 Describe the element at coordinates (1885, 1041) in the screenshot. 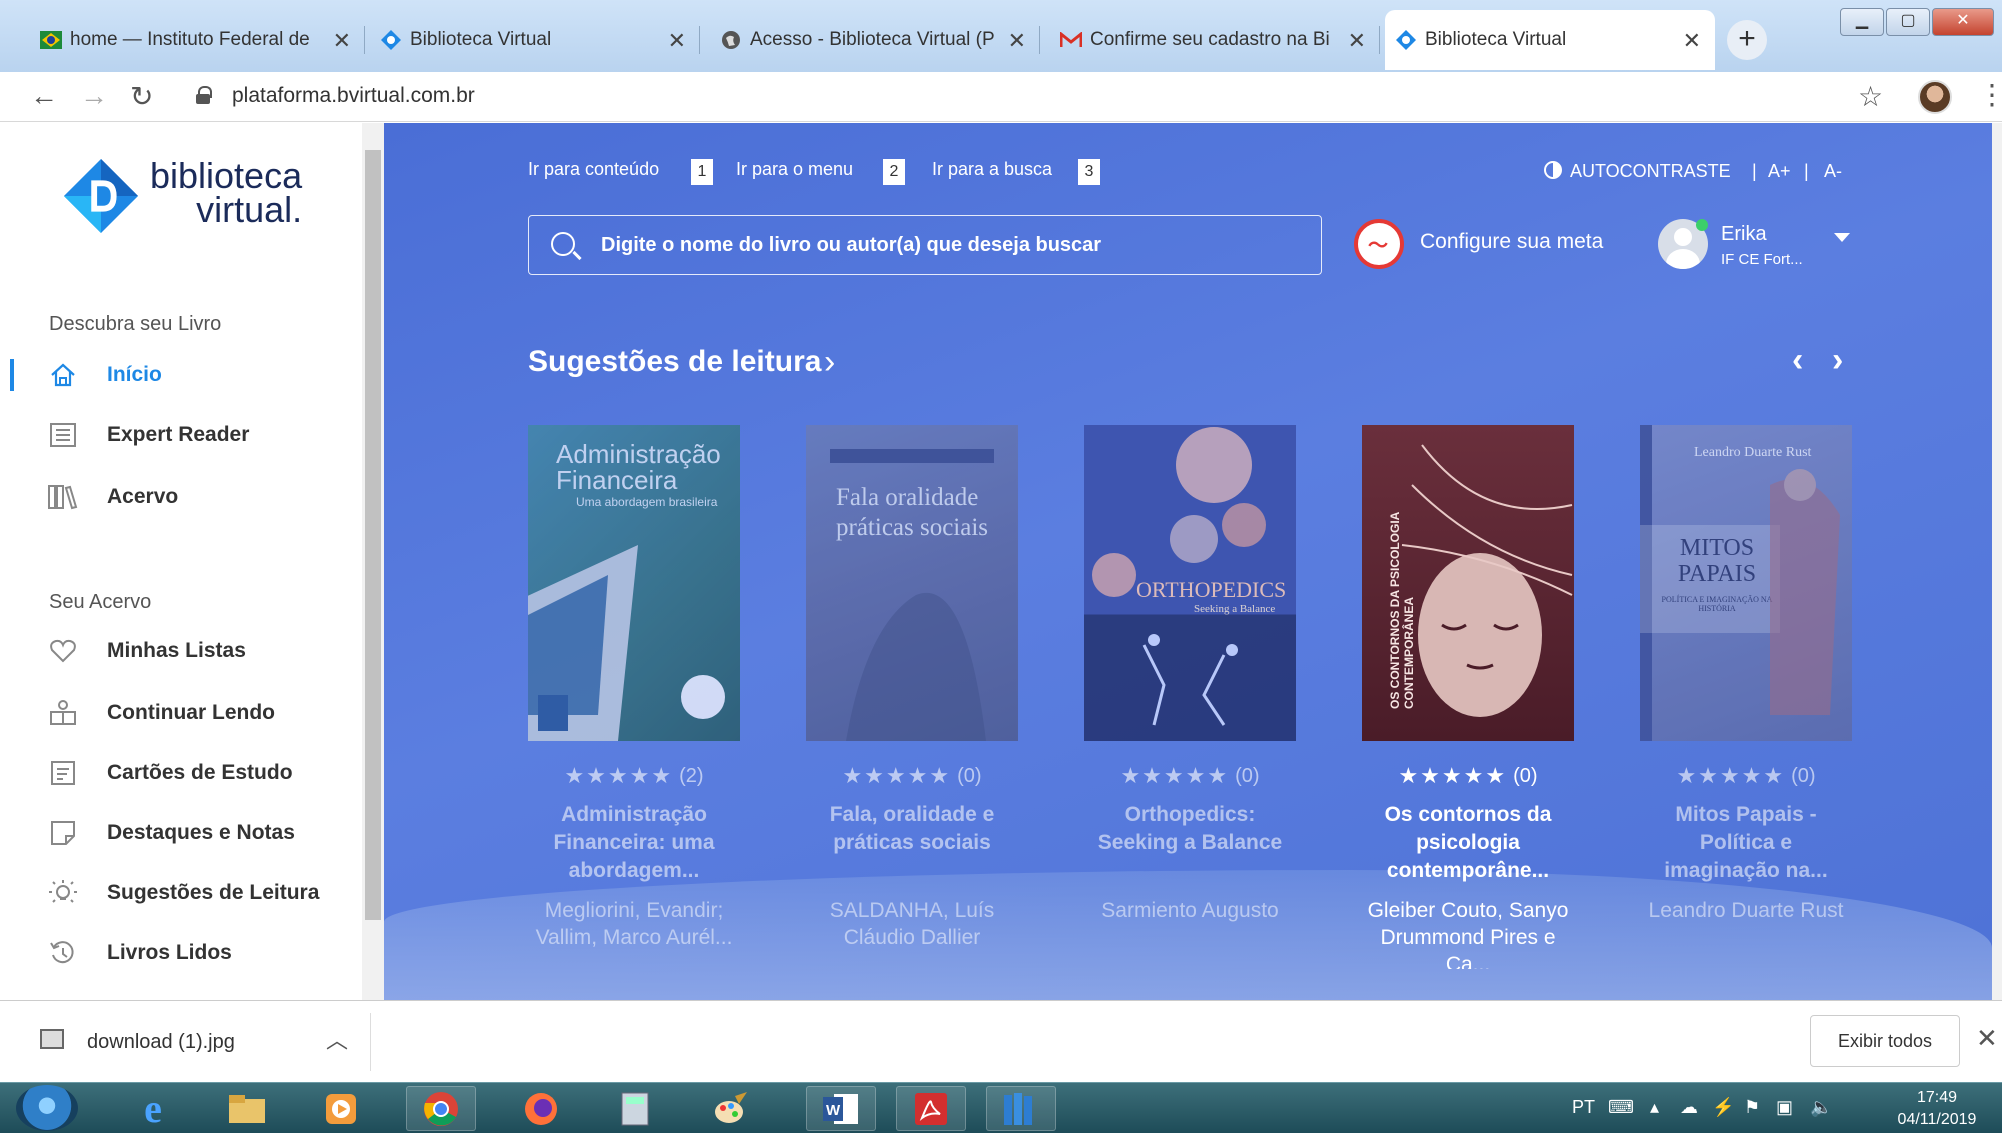

I see `show-all-downloads-button: Exibir todos` at that location.